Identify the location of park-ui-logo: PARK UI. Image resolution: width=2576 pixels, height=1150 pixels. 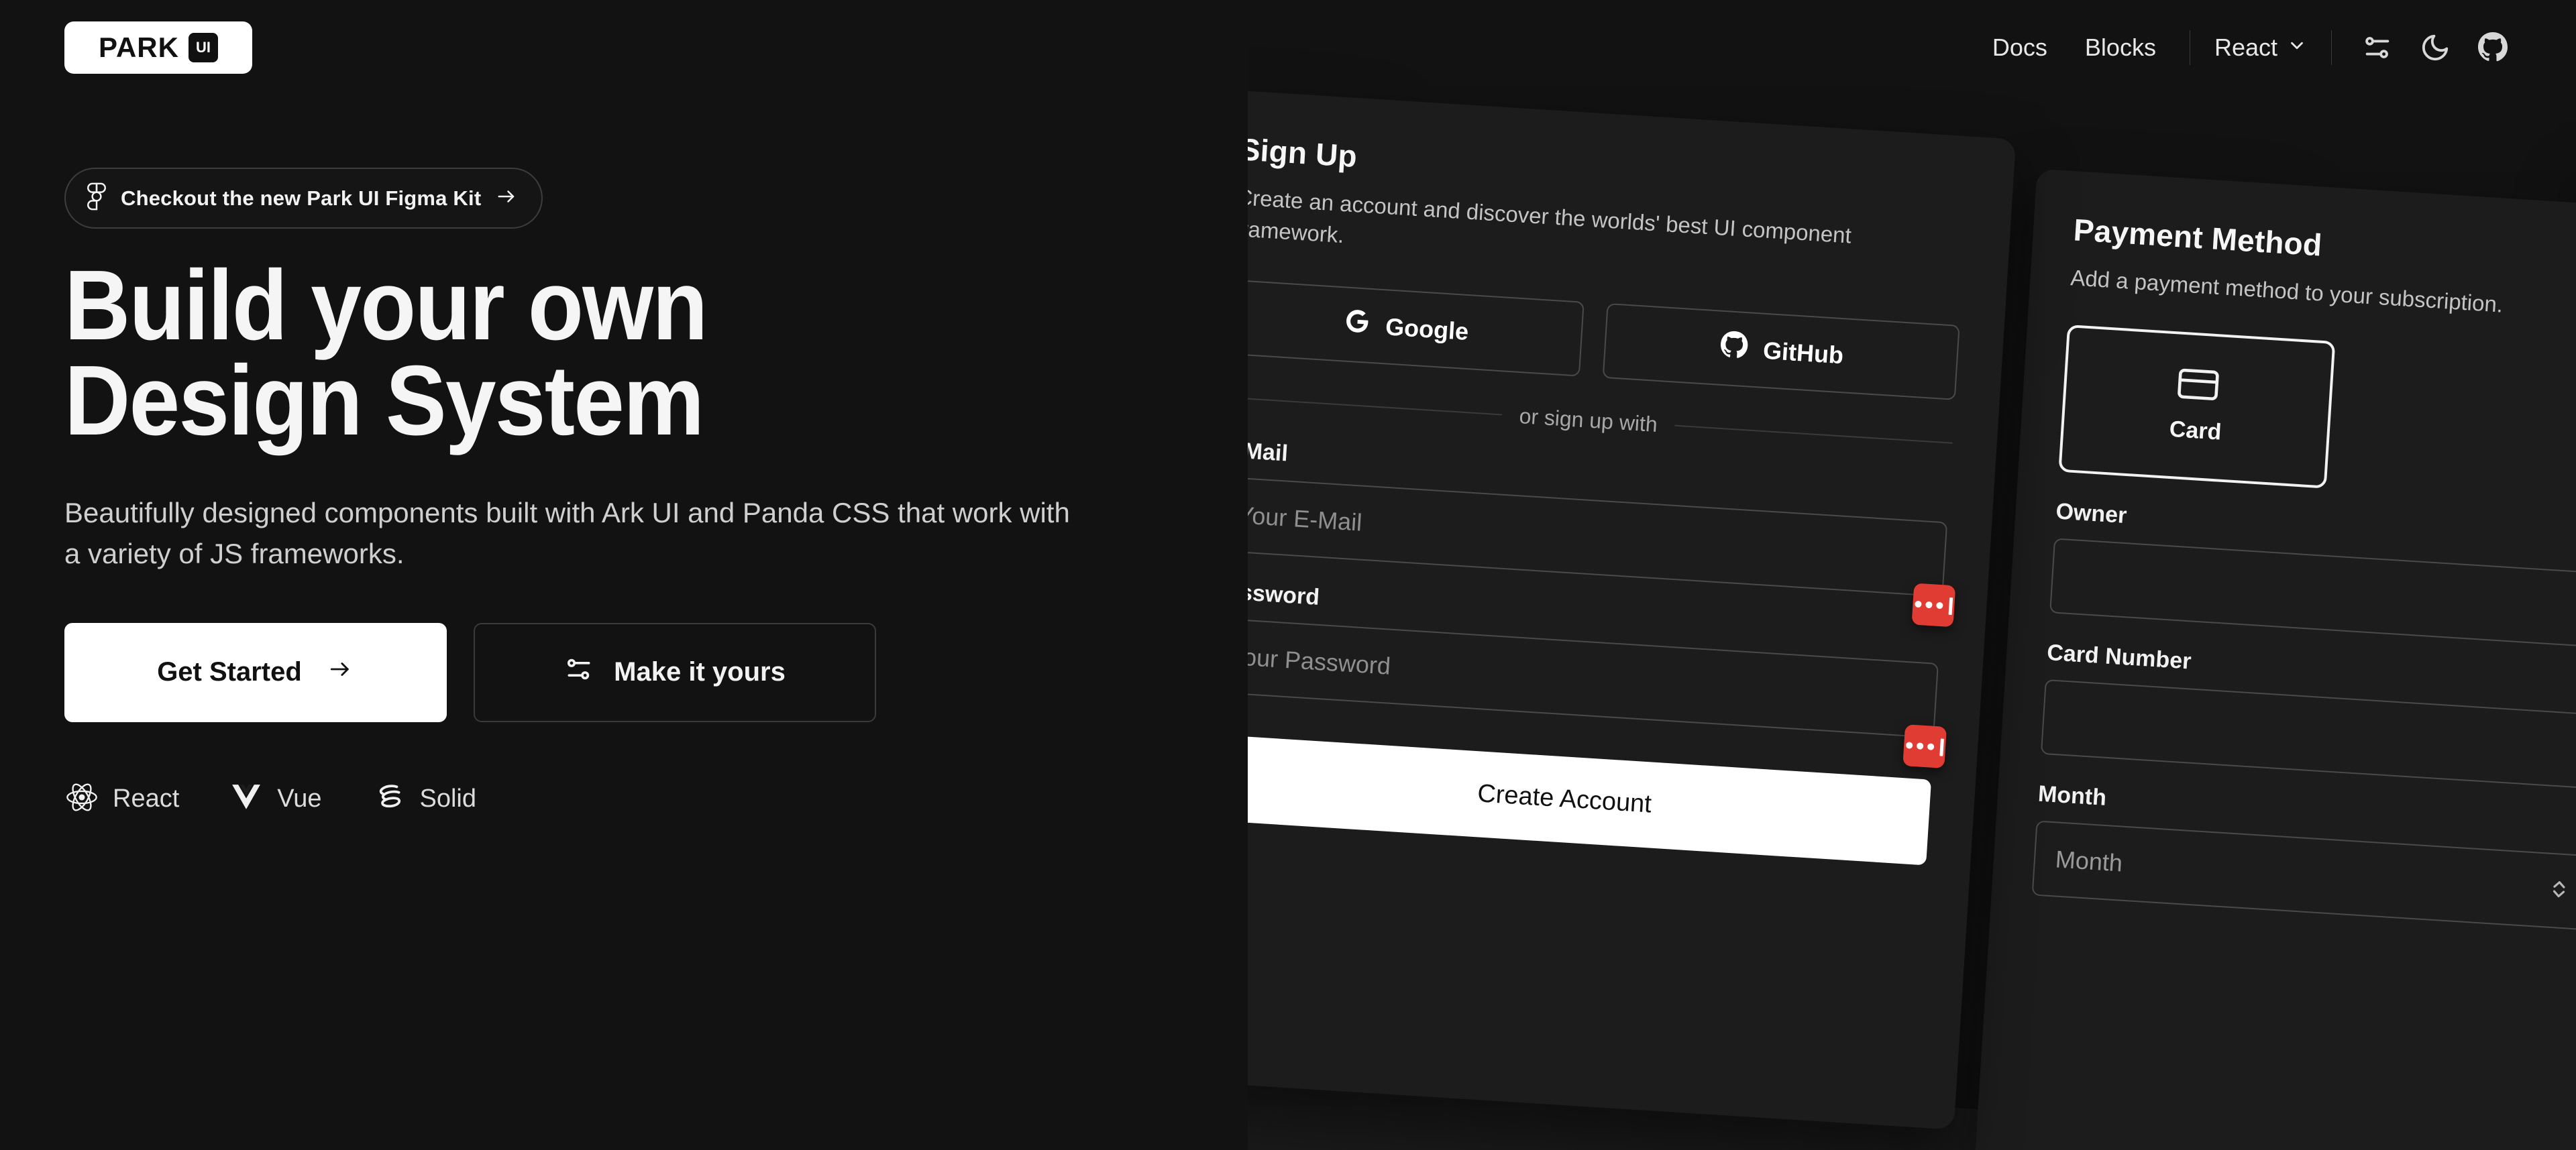
(158, 48).